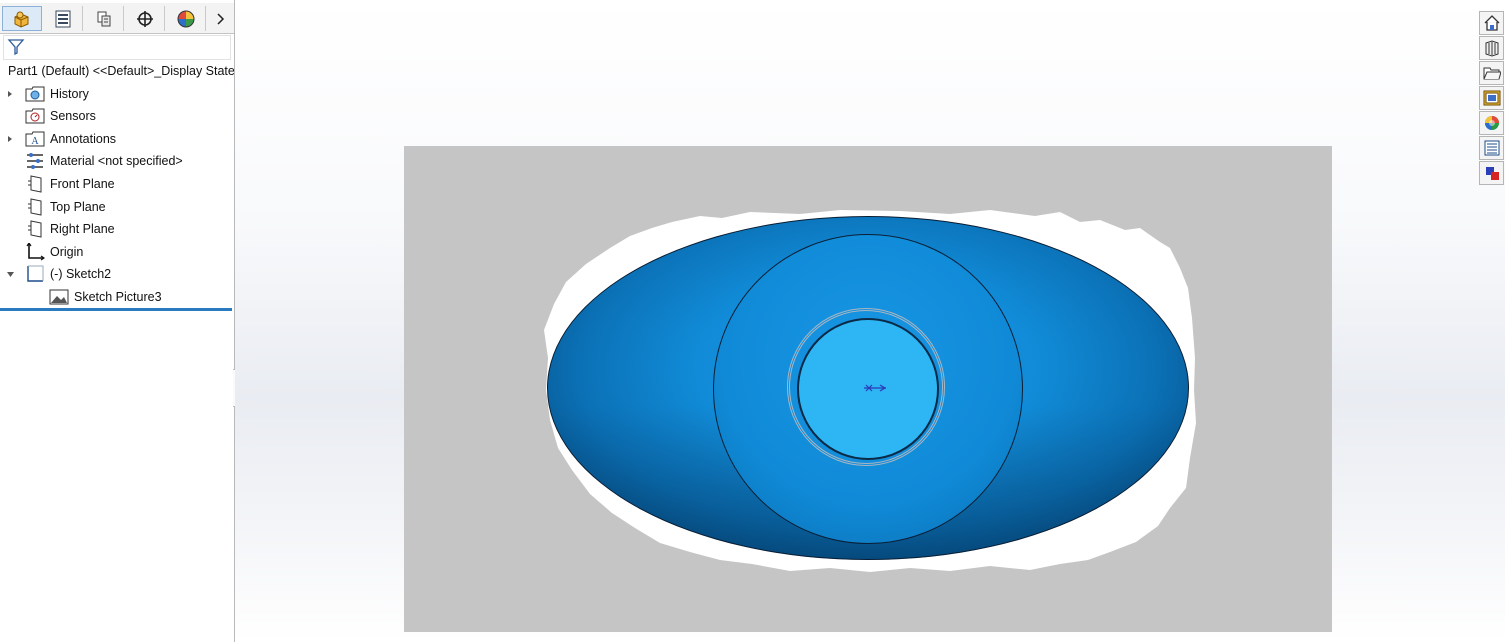 The width and height of the screenshot is (1505, 642). Describe the element at coordinates (35, 141) in the screenshot. I see `svg-text: A` at that location.